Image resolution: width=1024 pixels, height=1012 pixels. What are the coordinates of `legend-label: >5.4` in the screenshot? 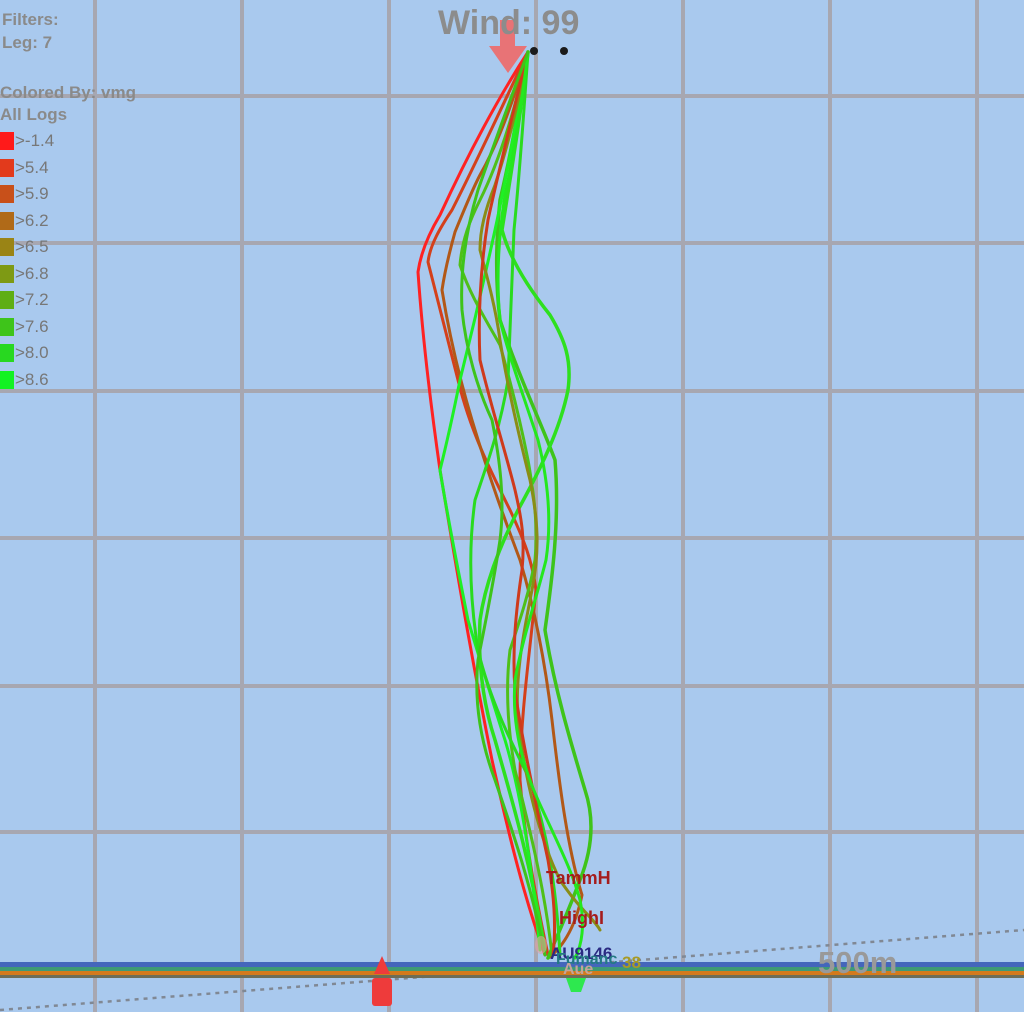 It's located at (32, 167).